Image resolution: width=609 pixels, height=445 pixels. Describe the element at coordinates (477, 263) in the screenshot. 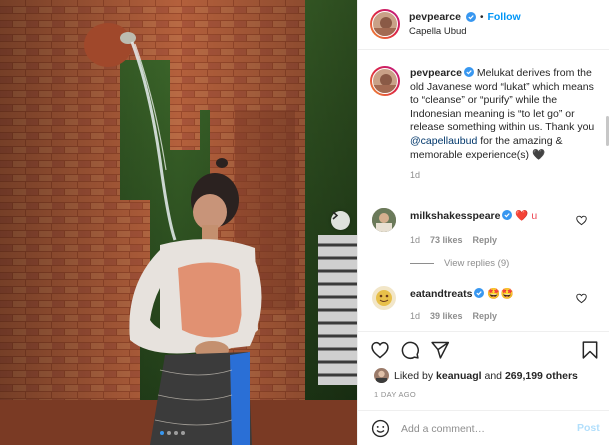

I see `view-replies-label: View replies (9)` at that location.